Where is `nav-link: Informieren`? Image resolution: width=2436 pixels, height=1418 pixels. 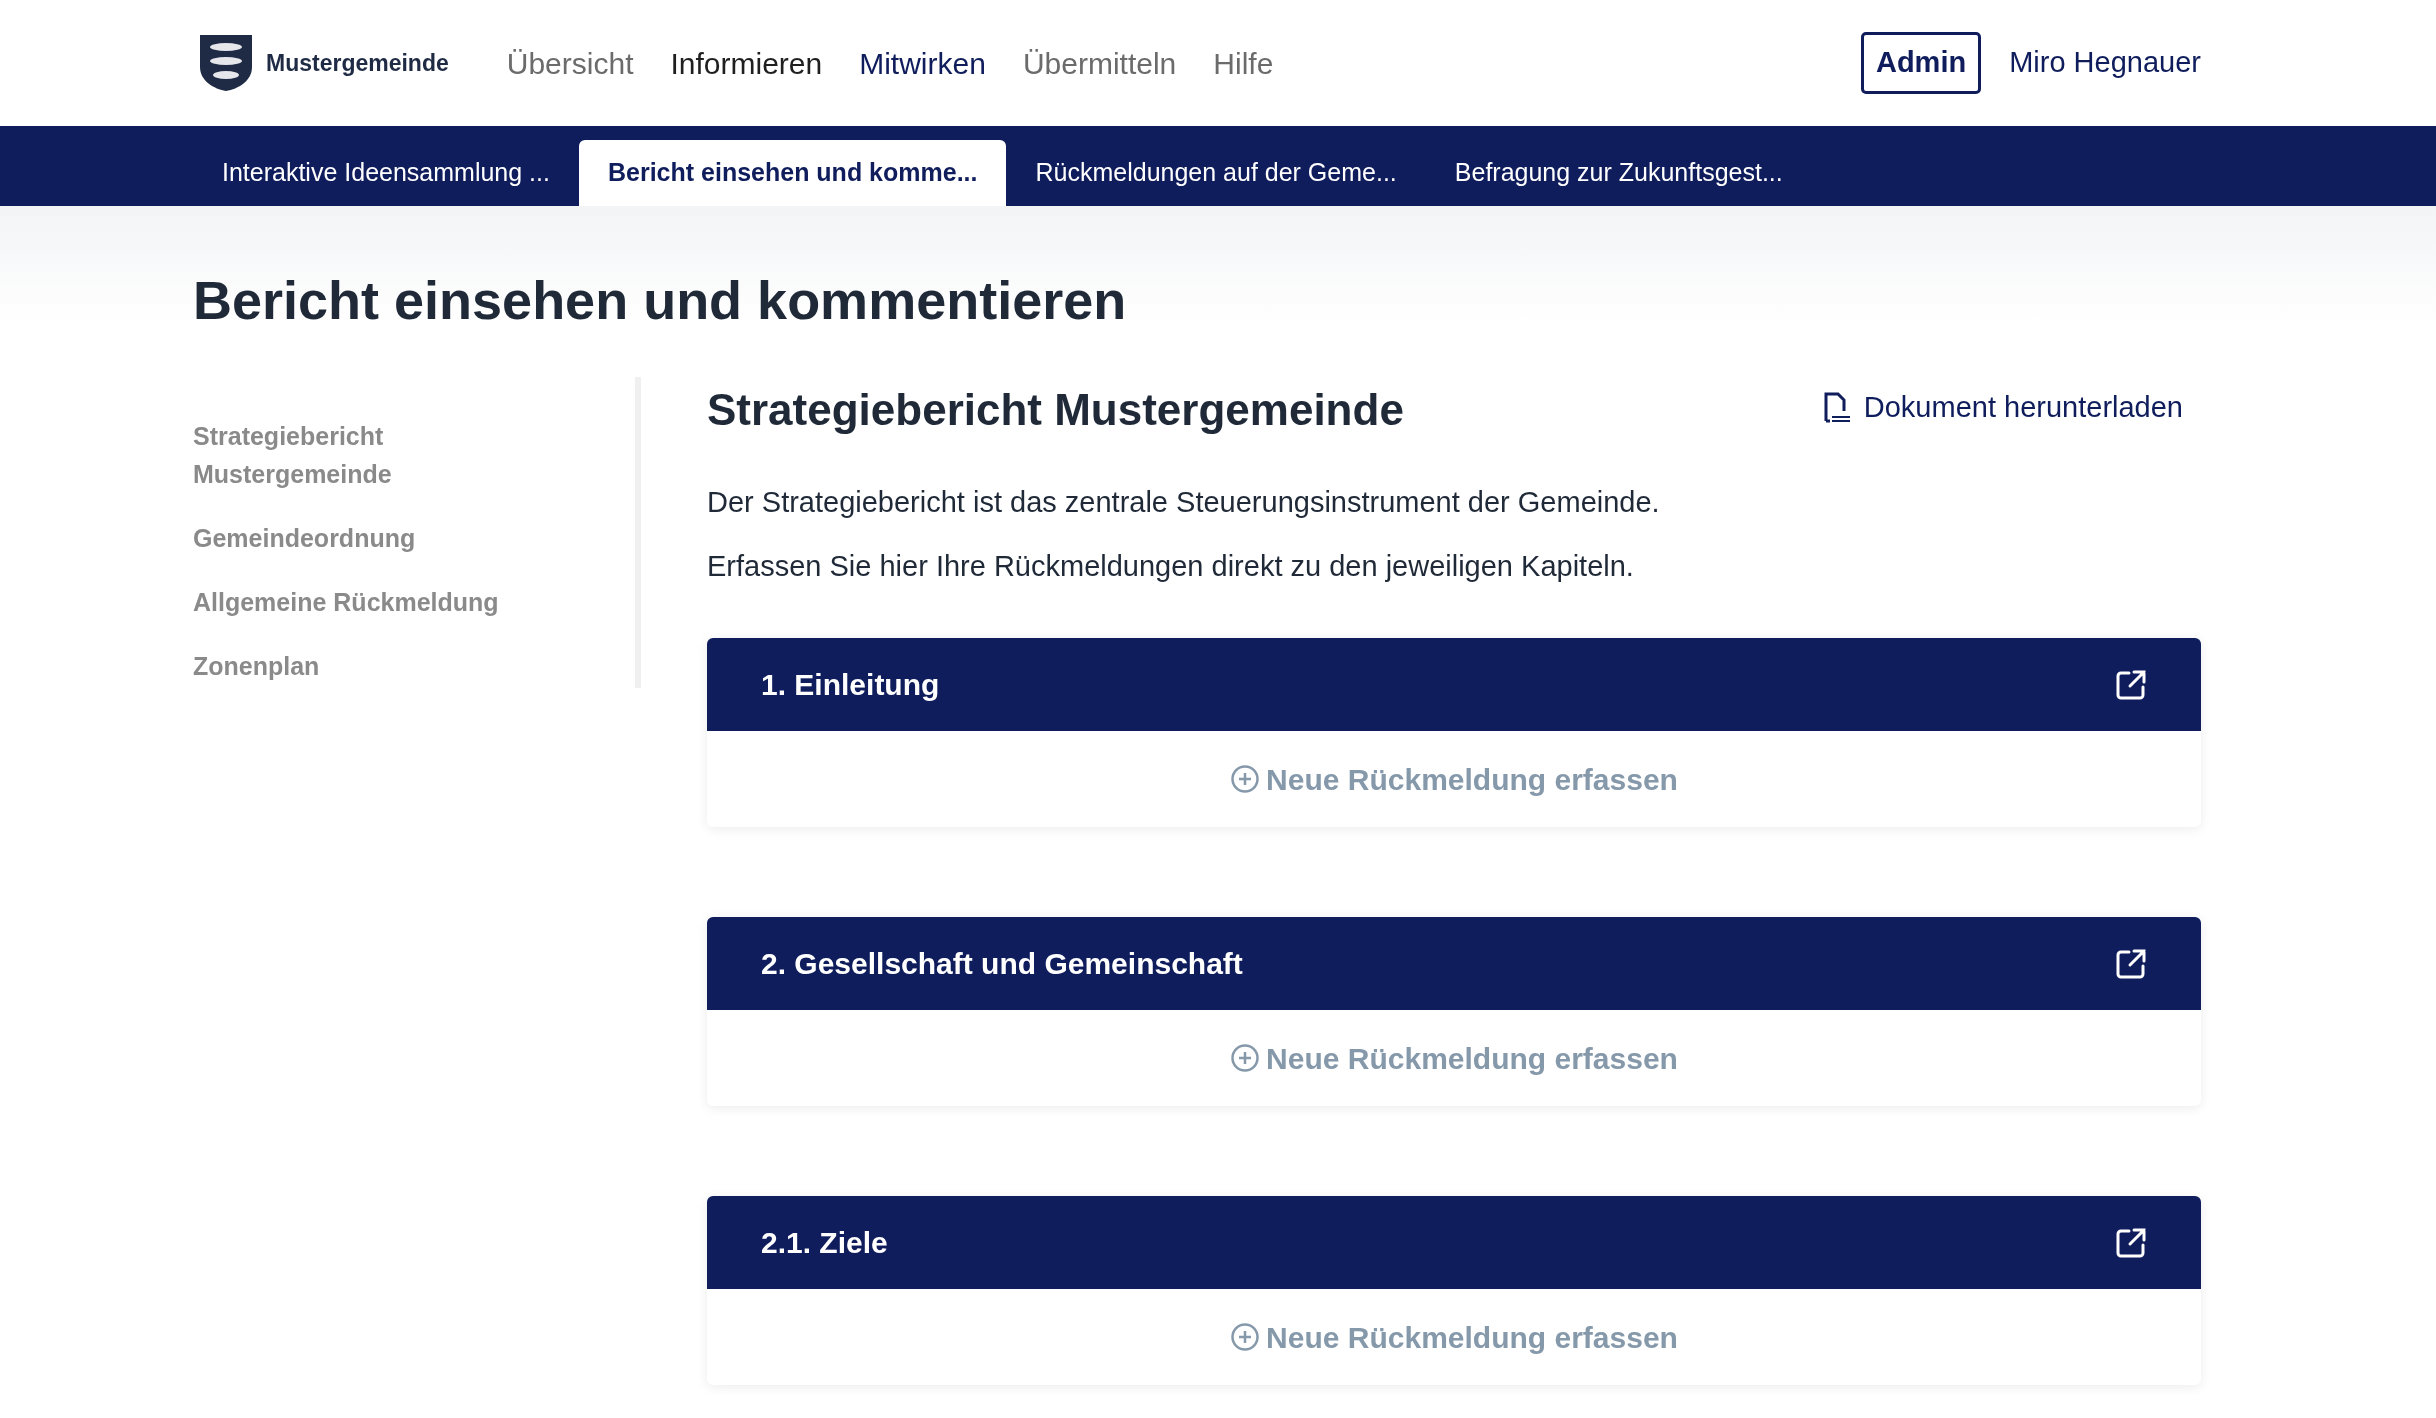 nav-link: Informieren is located at coordinates (746, 63).